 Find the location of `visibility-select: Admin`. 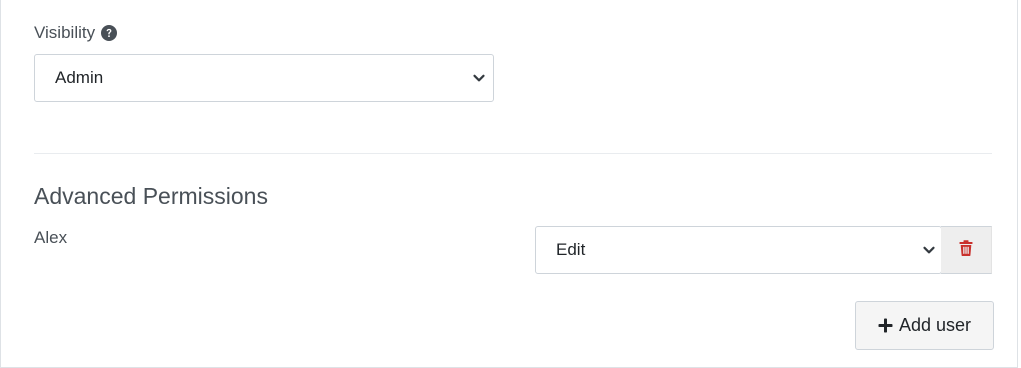

visibility-select: Admin is located at coordinates (264, 78).